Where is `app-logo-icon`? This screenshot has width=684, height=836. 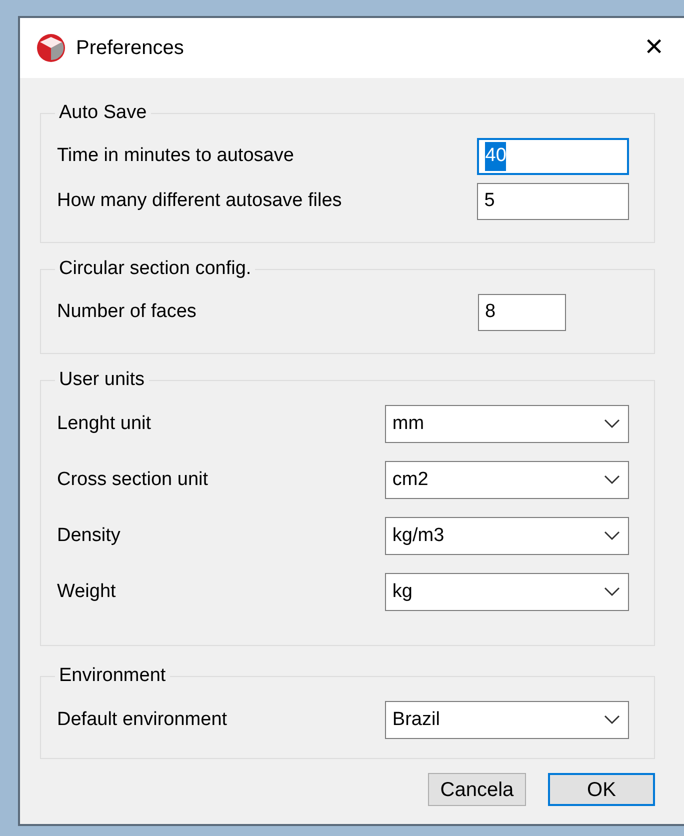
app-logo-icon is located at coordinates (51, 48).